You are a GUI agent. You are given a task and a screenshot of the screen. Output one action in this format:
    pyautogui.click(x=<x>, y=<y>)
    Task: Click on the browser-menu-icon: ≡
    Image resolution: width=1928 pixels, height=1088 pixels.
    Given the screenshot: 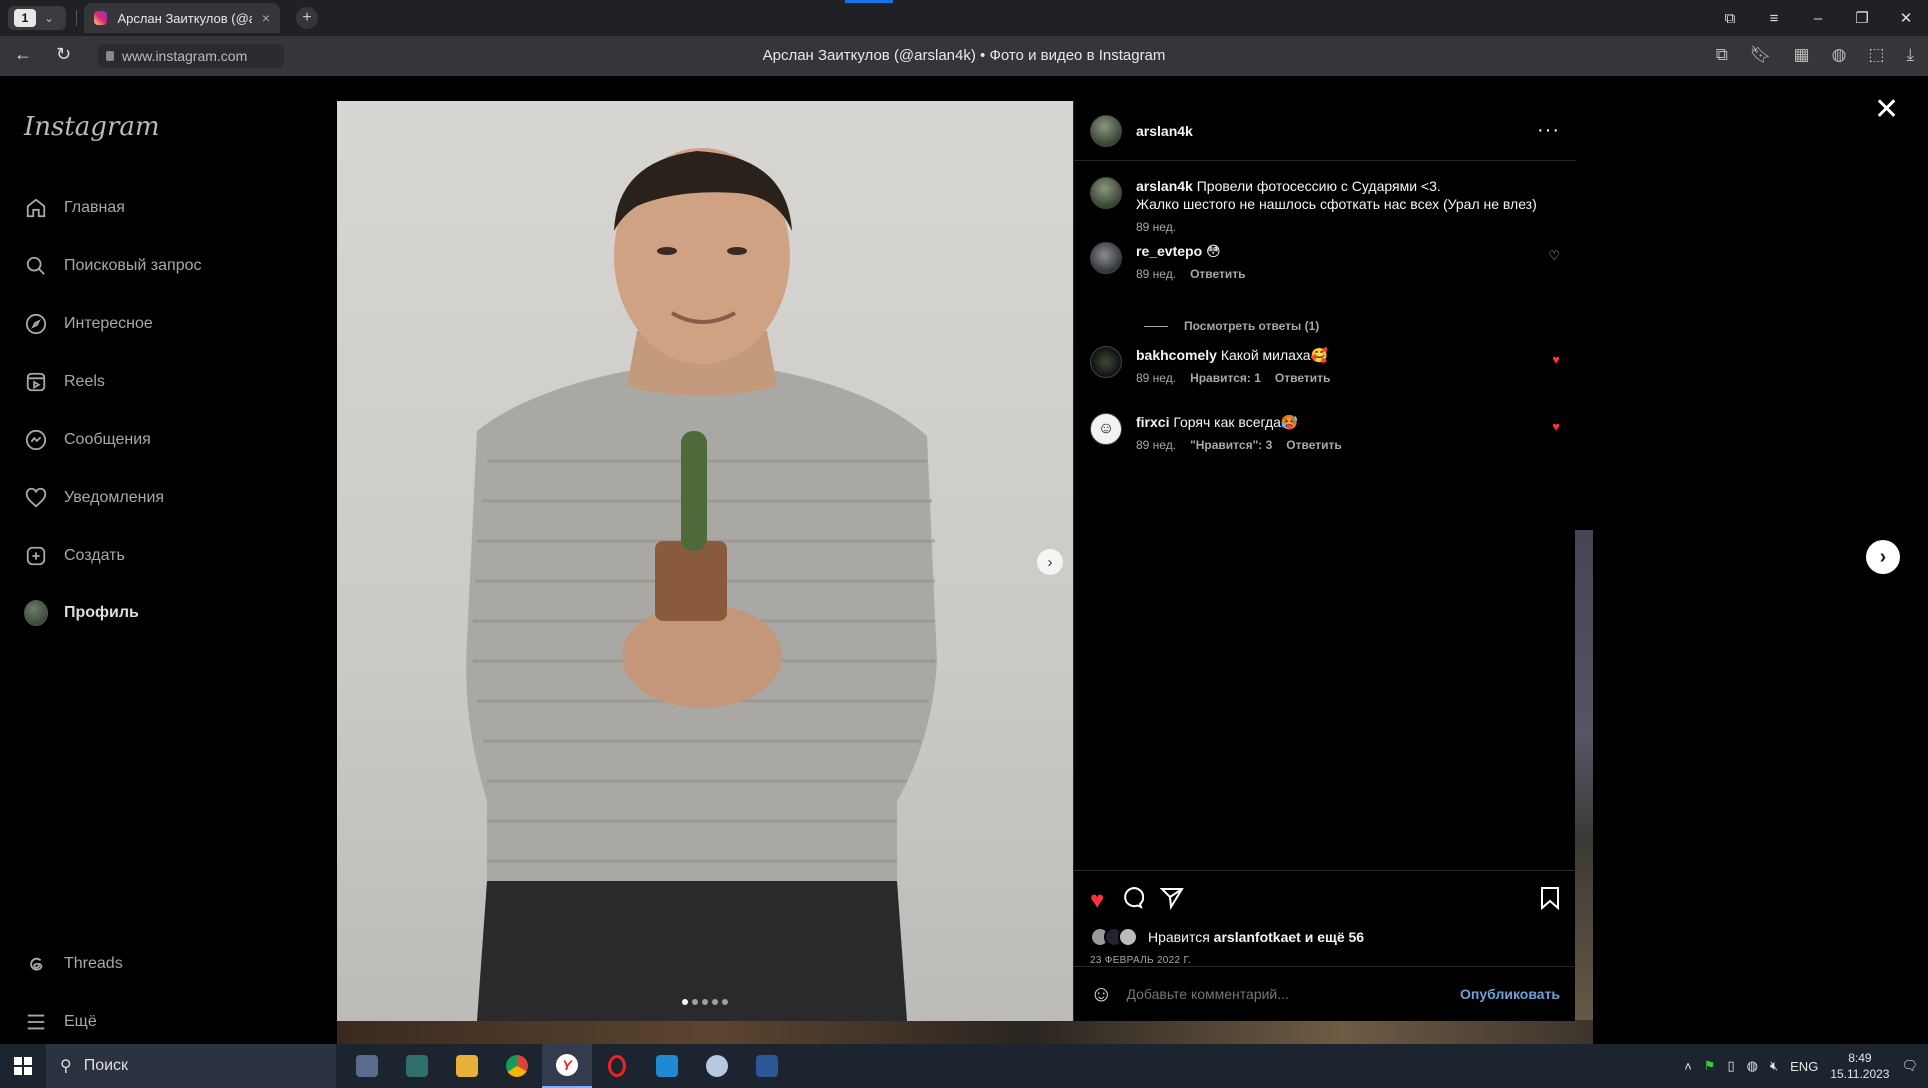 What is the action you would take?
    pyautogui.click(x=1774, y=18)
    